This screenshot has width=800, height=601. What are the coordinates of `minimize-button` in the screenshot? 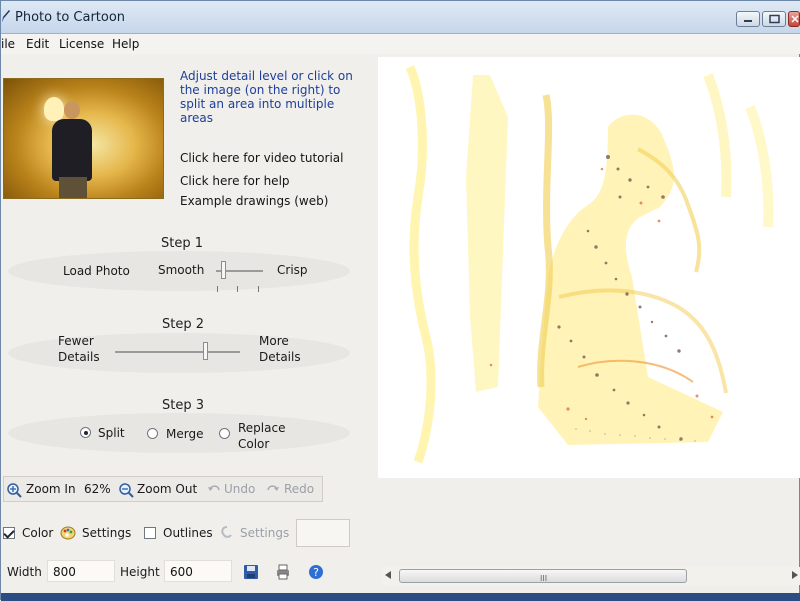 It's located at (748, 19).